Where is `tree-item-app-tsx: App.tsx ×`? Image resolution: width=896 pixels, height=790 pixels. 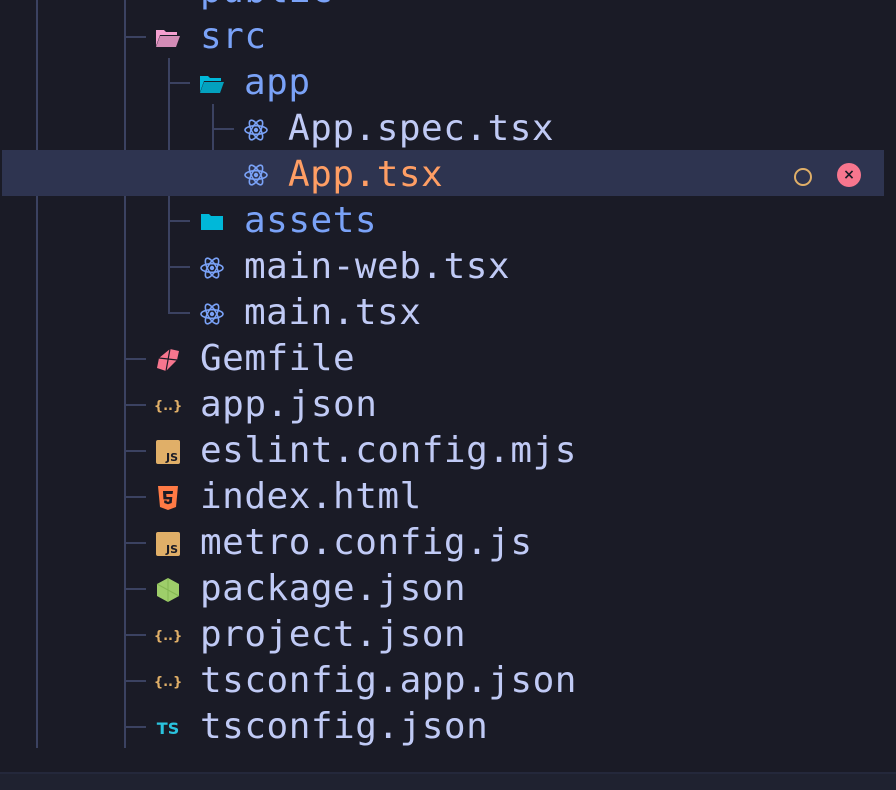 tree-item-app-tsx: App.tsx × is located at coordinates (443, 173).